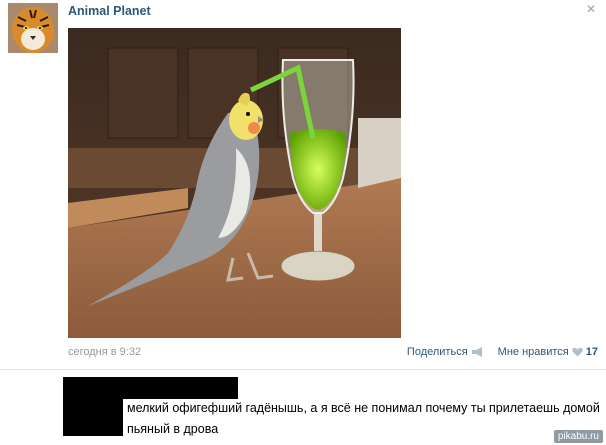  I want to click on like-button: Мне нравится 17, so click(548, 352).